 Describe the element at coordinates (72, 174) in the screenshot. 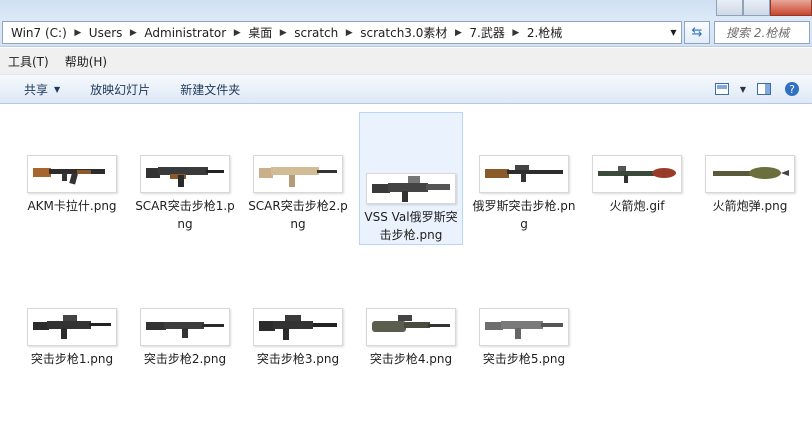

I see `ak-rifle-thumb` at that location.